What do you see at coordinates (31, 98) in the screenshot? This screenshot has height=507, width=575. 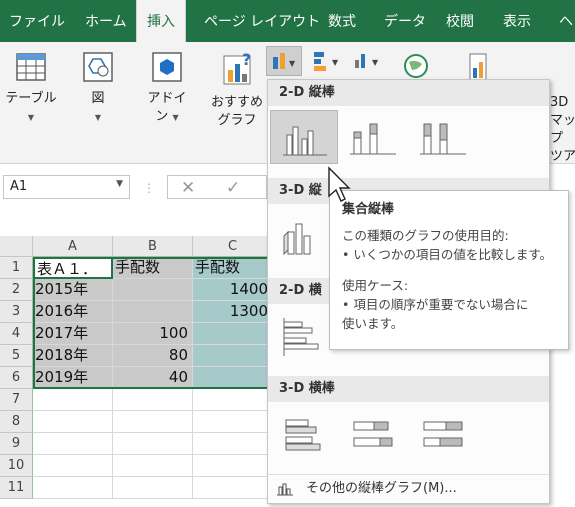 I see `table-label: テーブル` at bounding box center [31, 98].